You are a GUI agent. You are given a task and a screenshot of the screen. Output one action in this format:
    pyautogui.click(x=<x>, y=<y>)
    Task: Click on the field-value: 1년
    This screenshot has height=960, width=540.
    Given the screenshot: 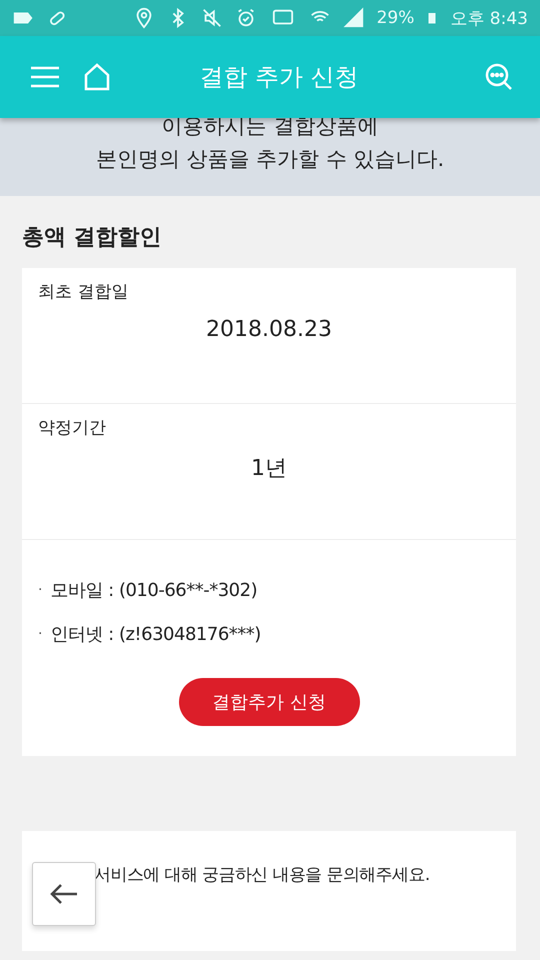 What is the action you would take?
    pyautogui.click(x=269, y=469)
    